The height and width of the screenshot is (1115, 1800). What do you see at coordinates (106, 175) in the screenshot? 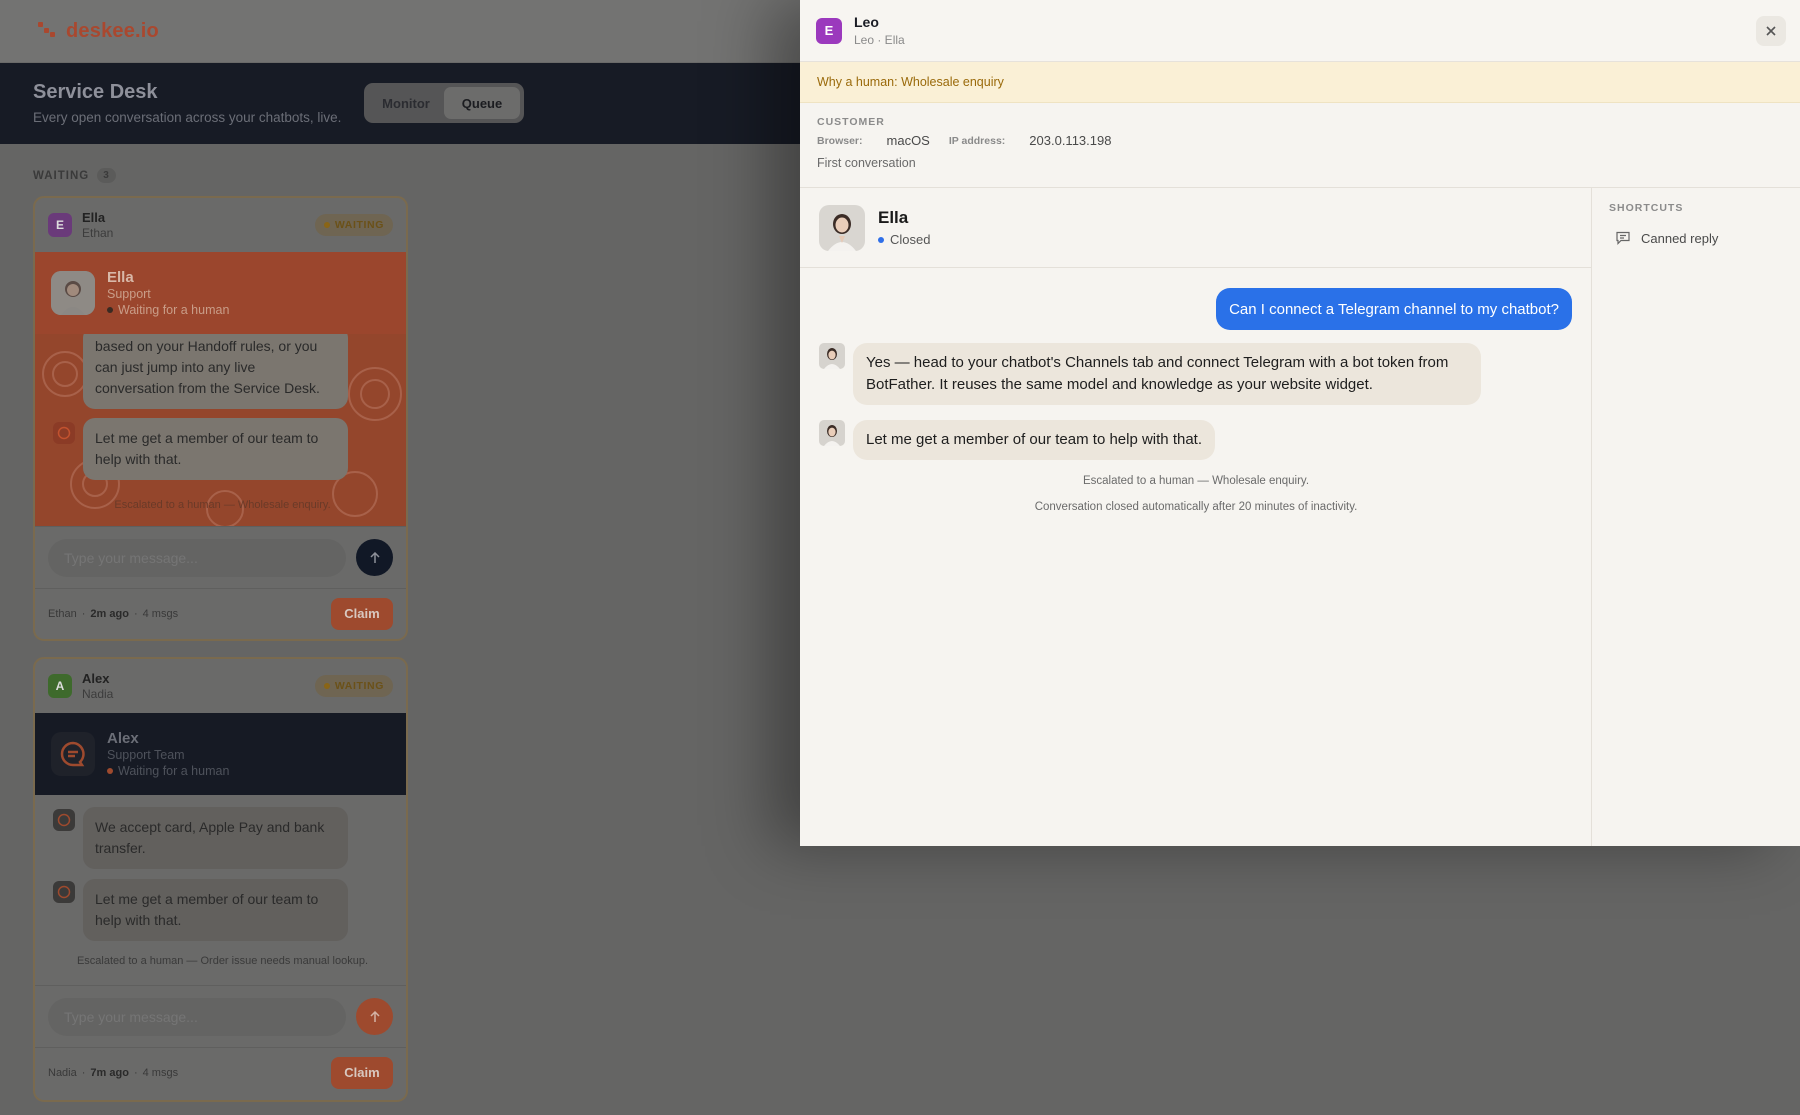
I see `section-count: 3` at bounding box center [106, 175].